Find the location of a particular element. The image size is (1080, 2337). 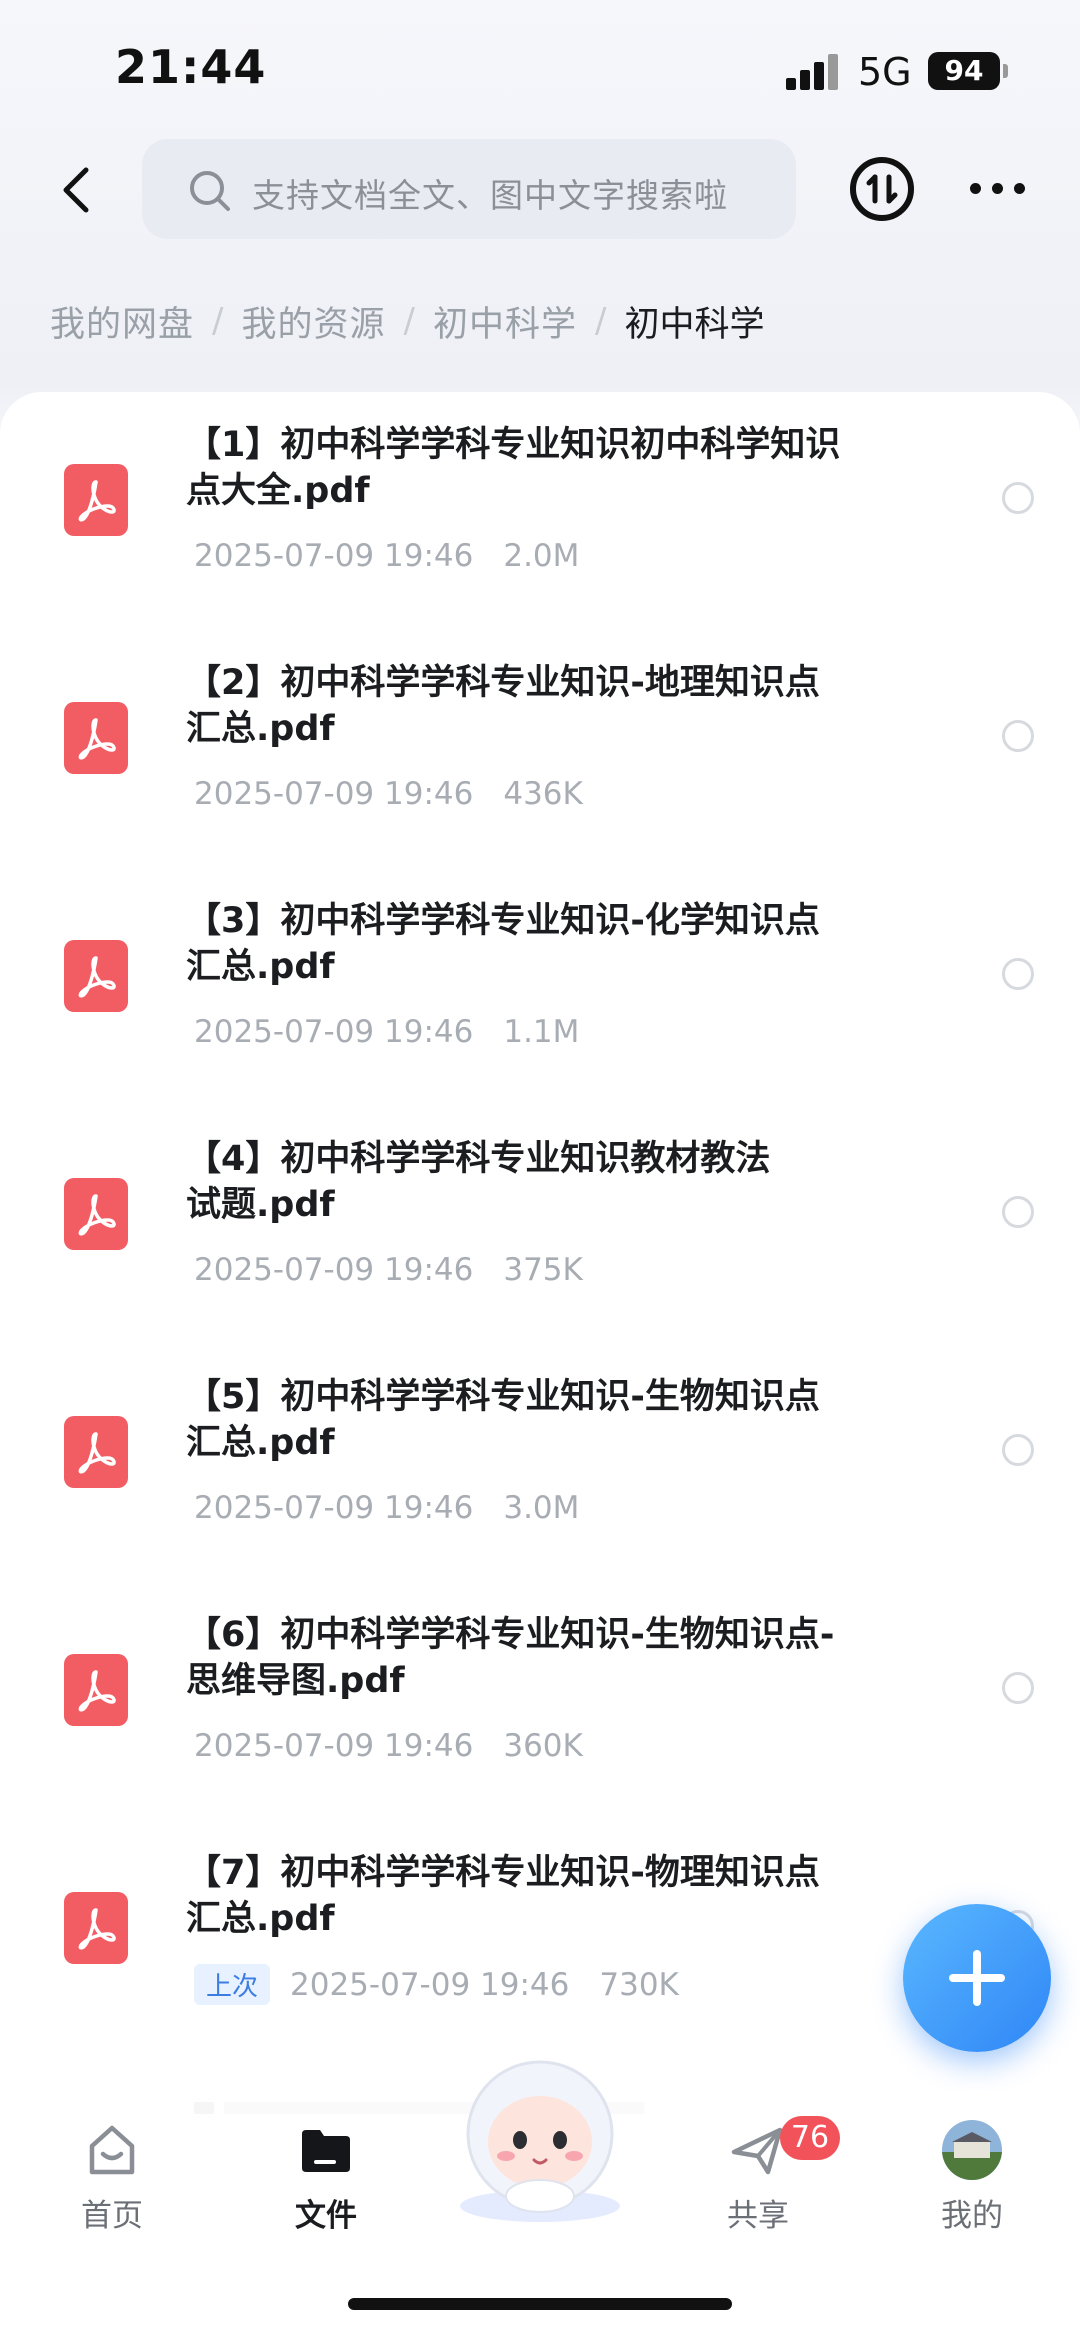

more-button is located at coordinates (1000, 190).